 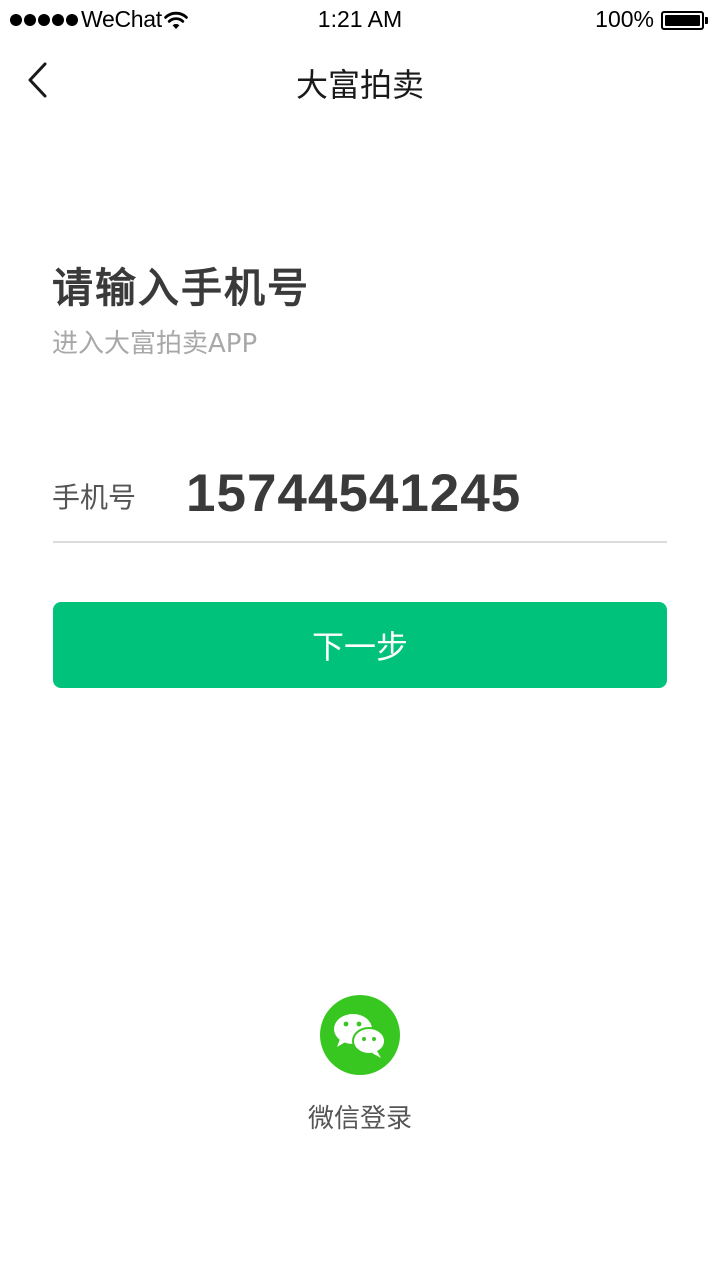 What do you see at coordinates (359, 85) in the screenshot?
I see `page-title: 大富拍卖` at bounding box center [359, 85].